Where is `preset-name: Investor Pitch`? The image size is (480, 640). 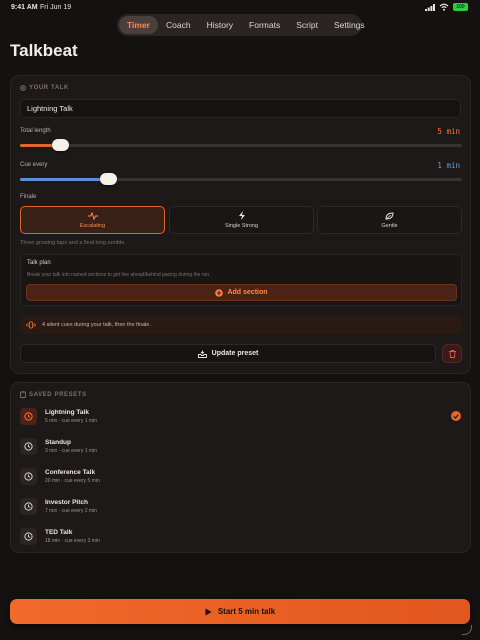
preset-name: Investor Pitch is located at coordinates (66, 502).